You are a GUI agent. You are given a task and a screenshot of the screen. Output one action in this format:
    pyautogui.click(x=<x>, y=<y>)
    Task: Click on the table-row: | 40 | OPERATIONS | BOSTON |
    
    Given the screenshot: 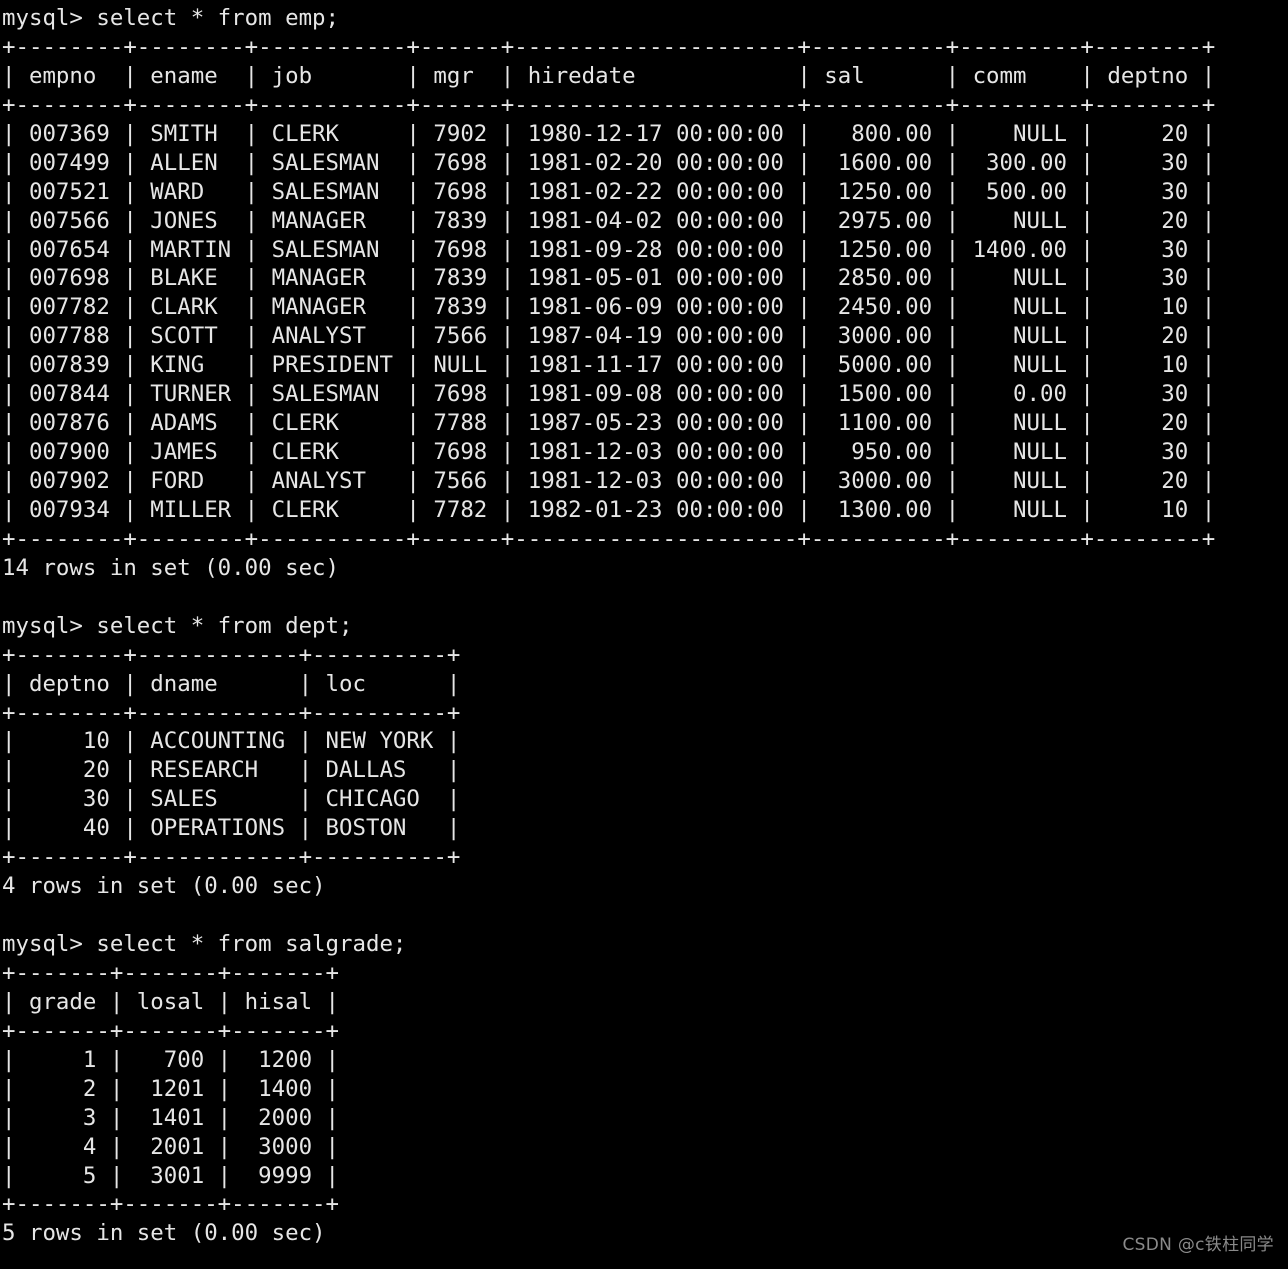 What is the action you would take?
    pyautogui.click(x=231, y=828)
    